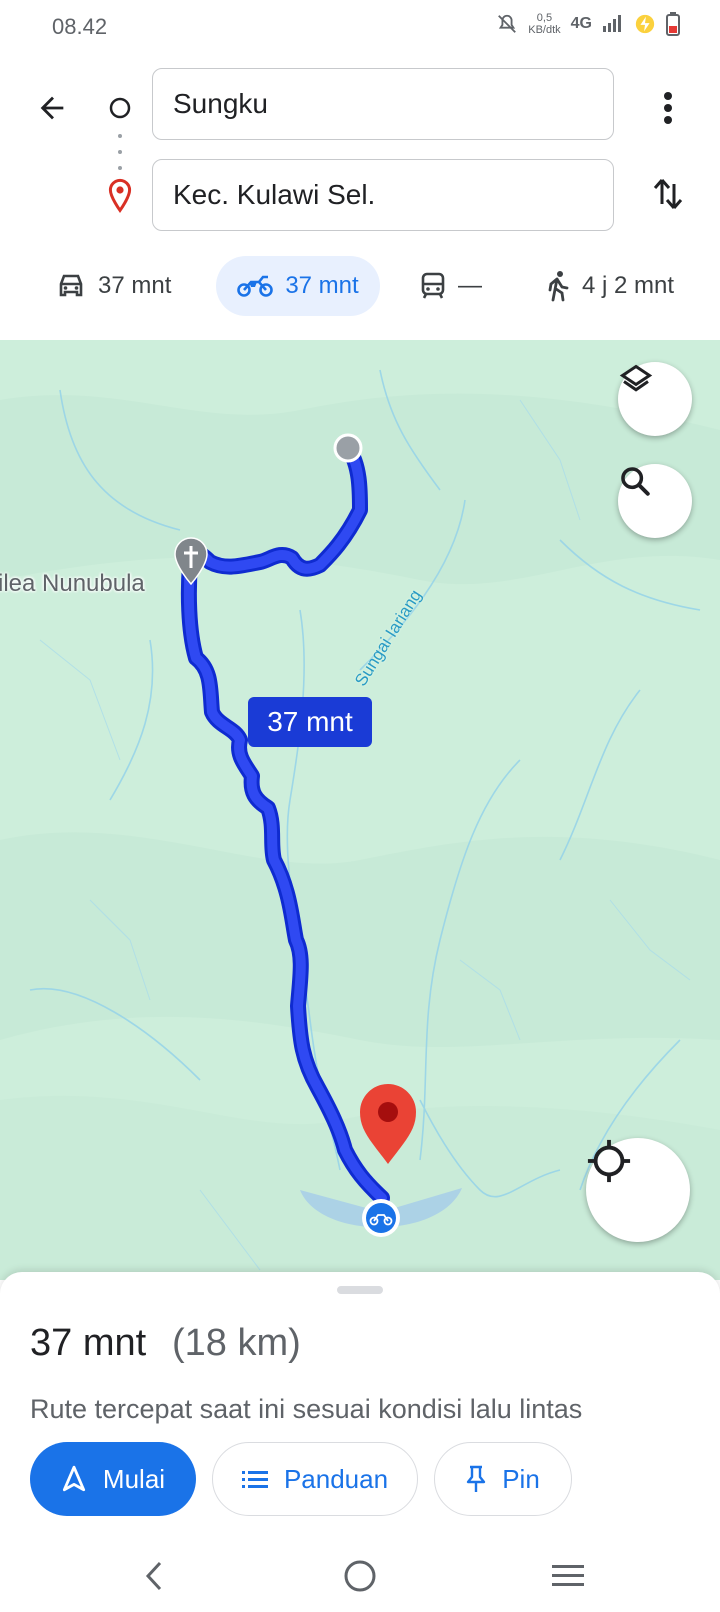  What do you see at coordinates (544, 30) in the screenshot?
I see `speed-unit: KB/dtk` at bounding box center [544, 30].